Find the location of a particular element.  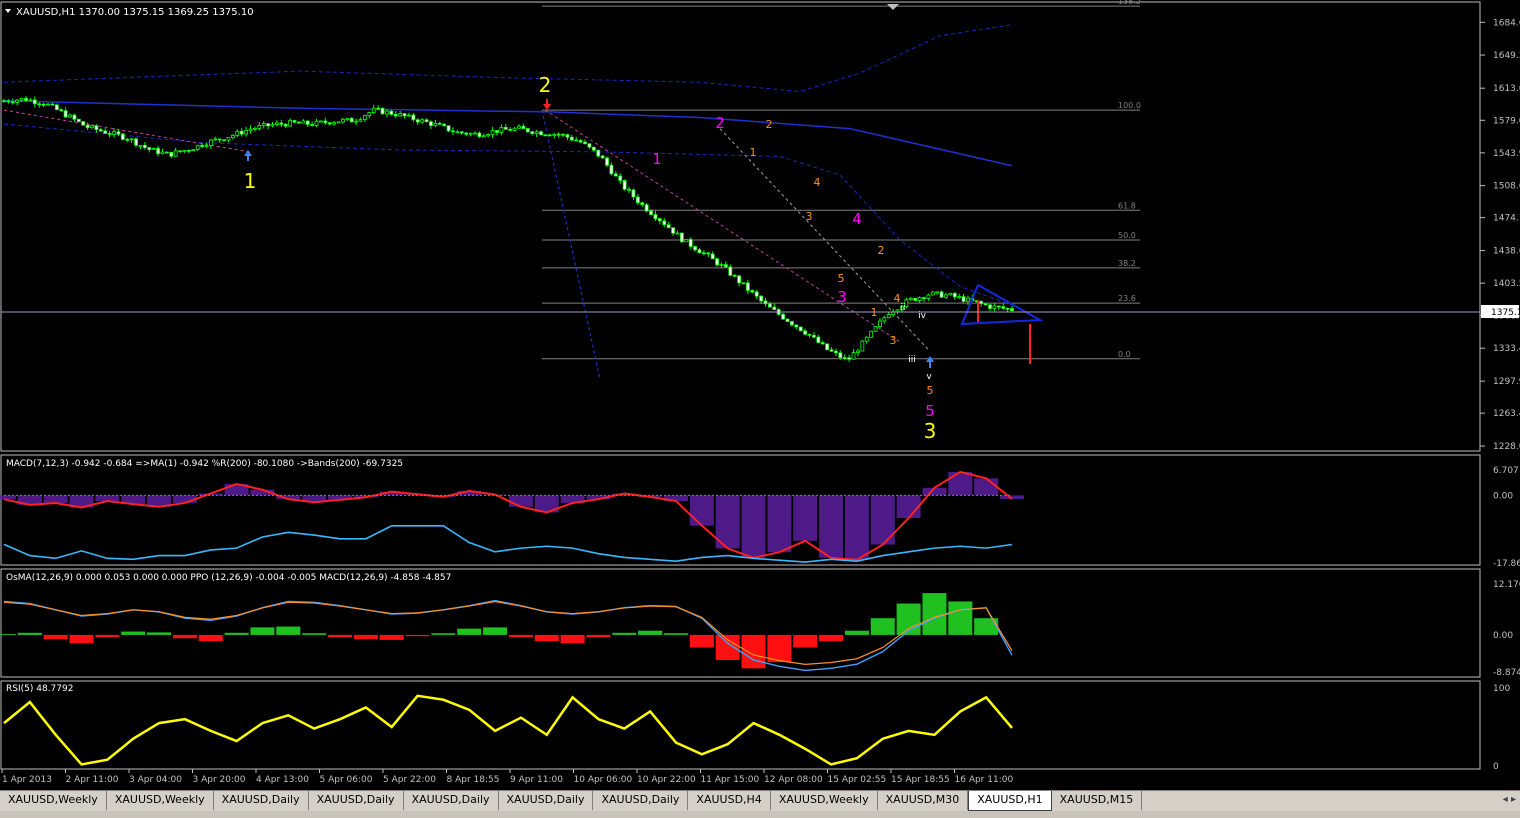

price-tick-label: 1579.0 is located at coordinates (1506, 121).